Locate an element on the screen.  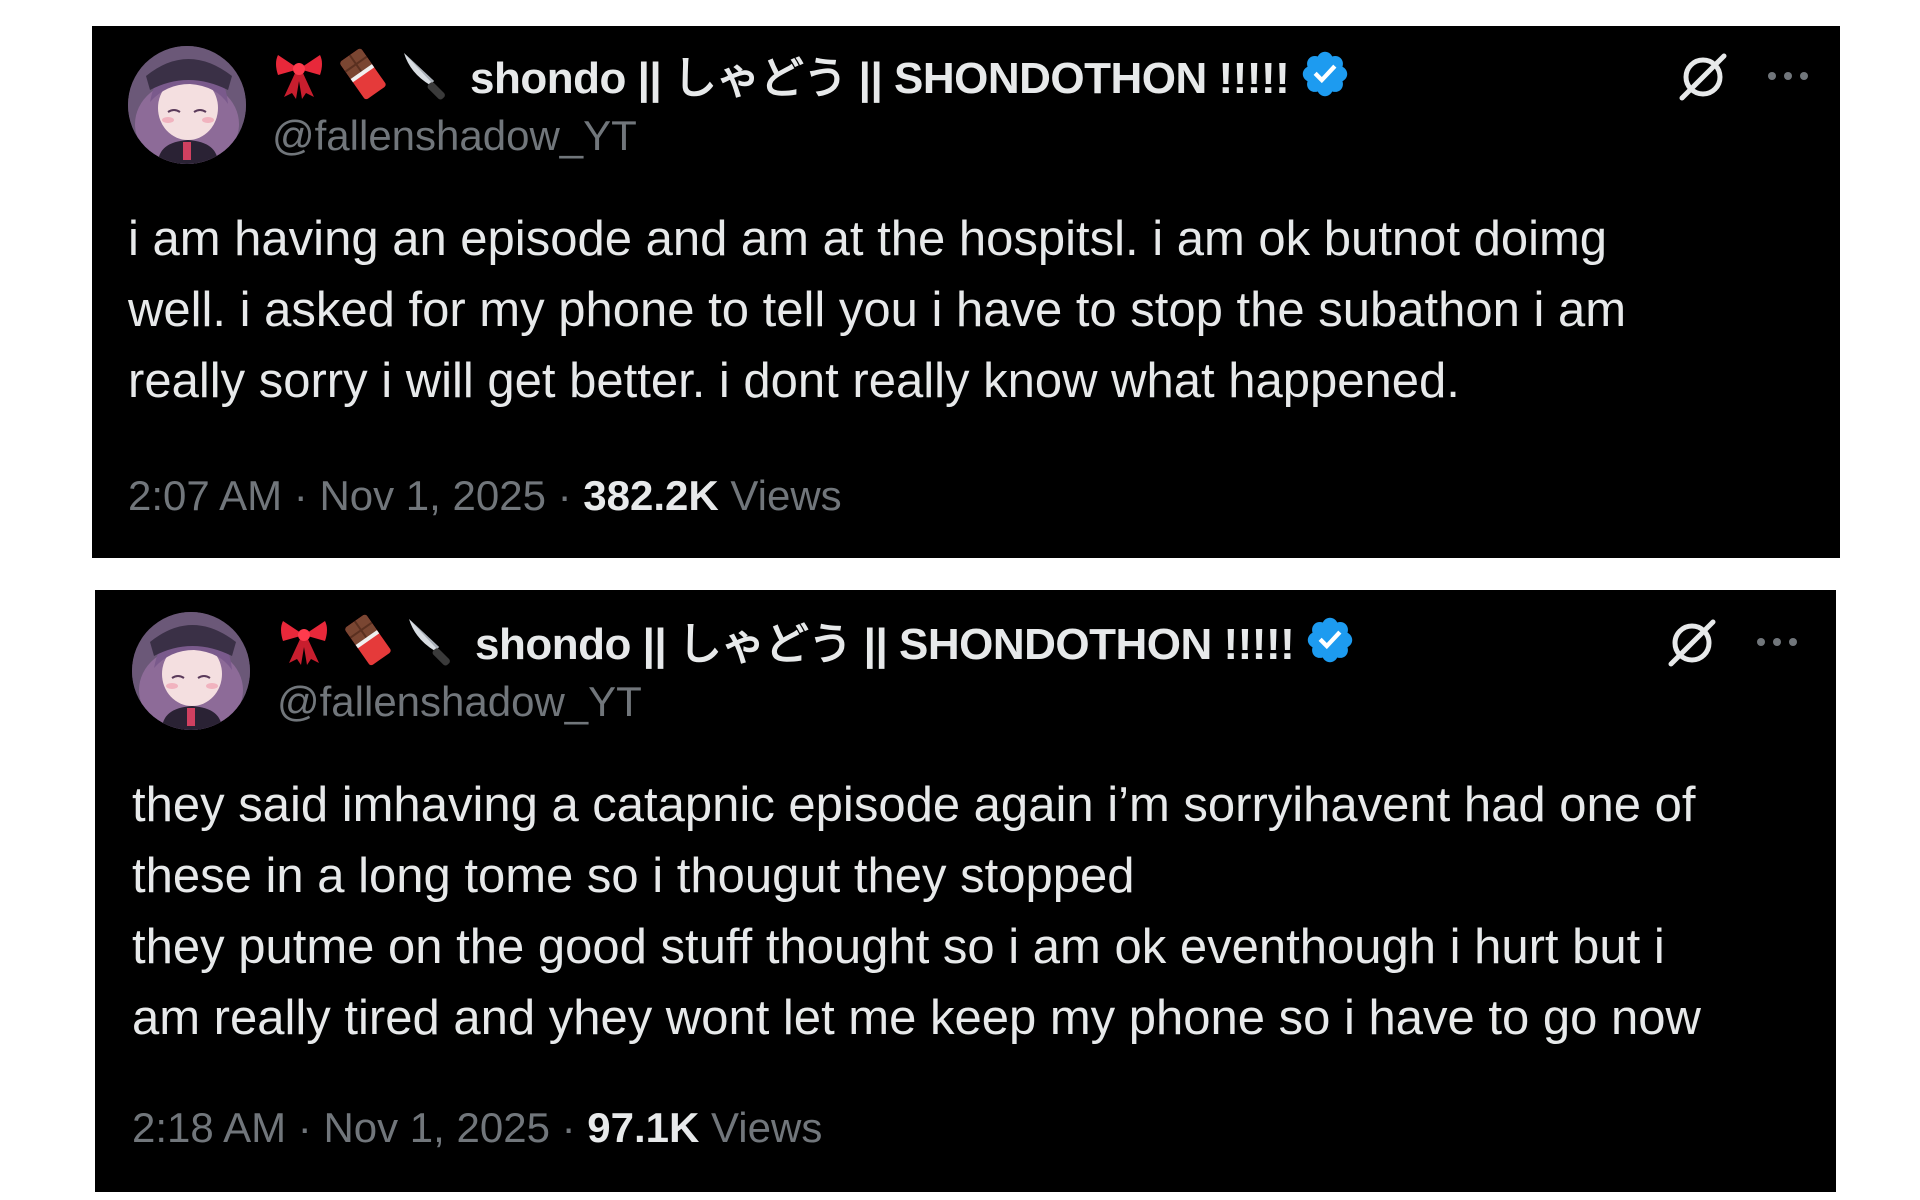
views-count: 97.1K is located at coordinates (643, 1127).